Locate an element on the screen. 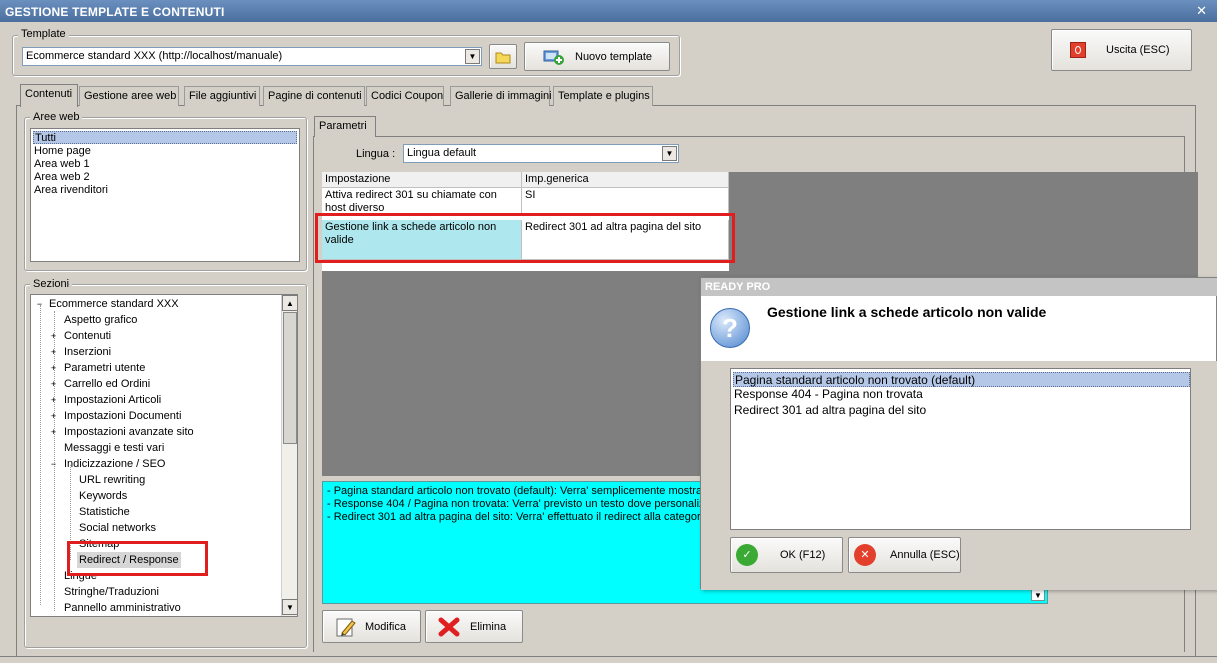 The image size is (1217, 663). tree-item: − Indicizzazione / SEO is located at coordinates (107, 464).